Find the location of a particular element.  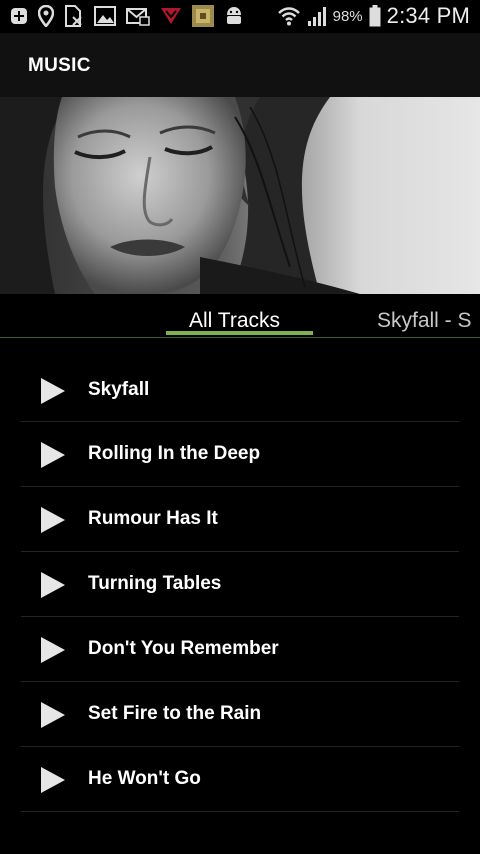

app-bar: MUSIC is located at coordinates (240, 65).